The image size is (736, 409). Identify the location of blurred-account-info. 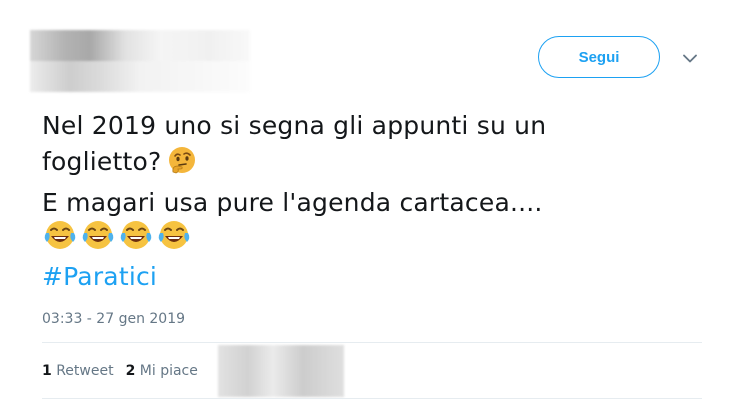
(140, 61).